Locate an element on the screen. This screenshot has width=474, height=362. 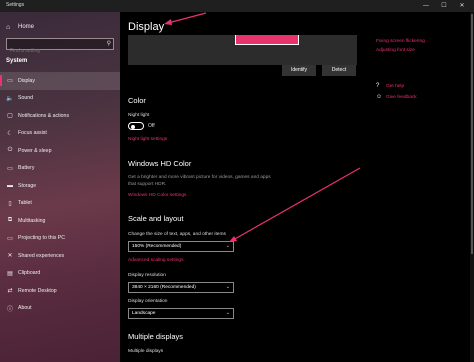
give-feedback-link: ☺ Give feedback is located at coordinates (396, 97).